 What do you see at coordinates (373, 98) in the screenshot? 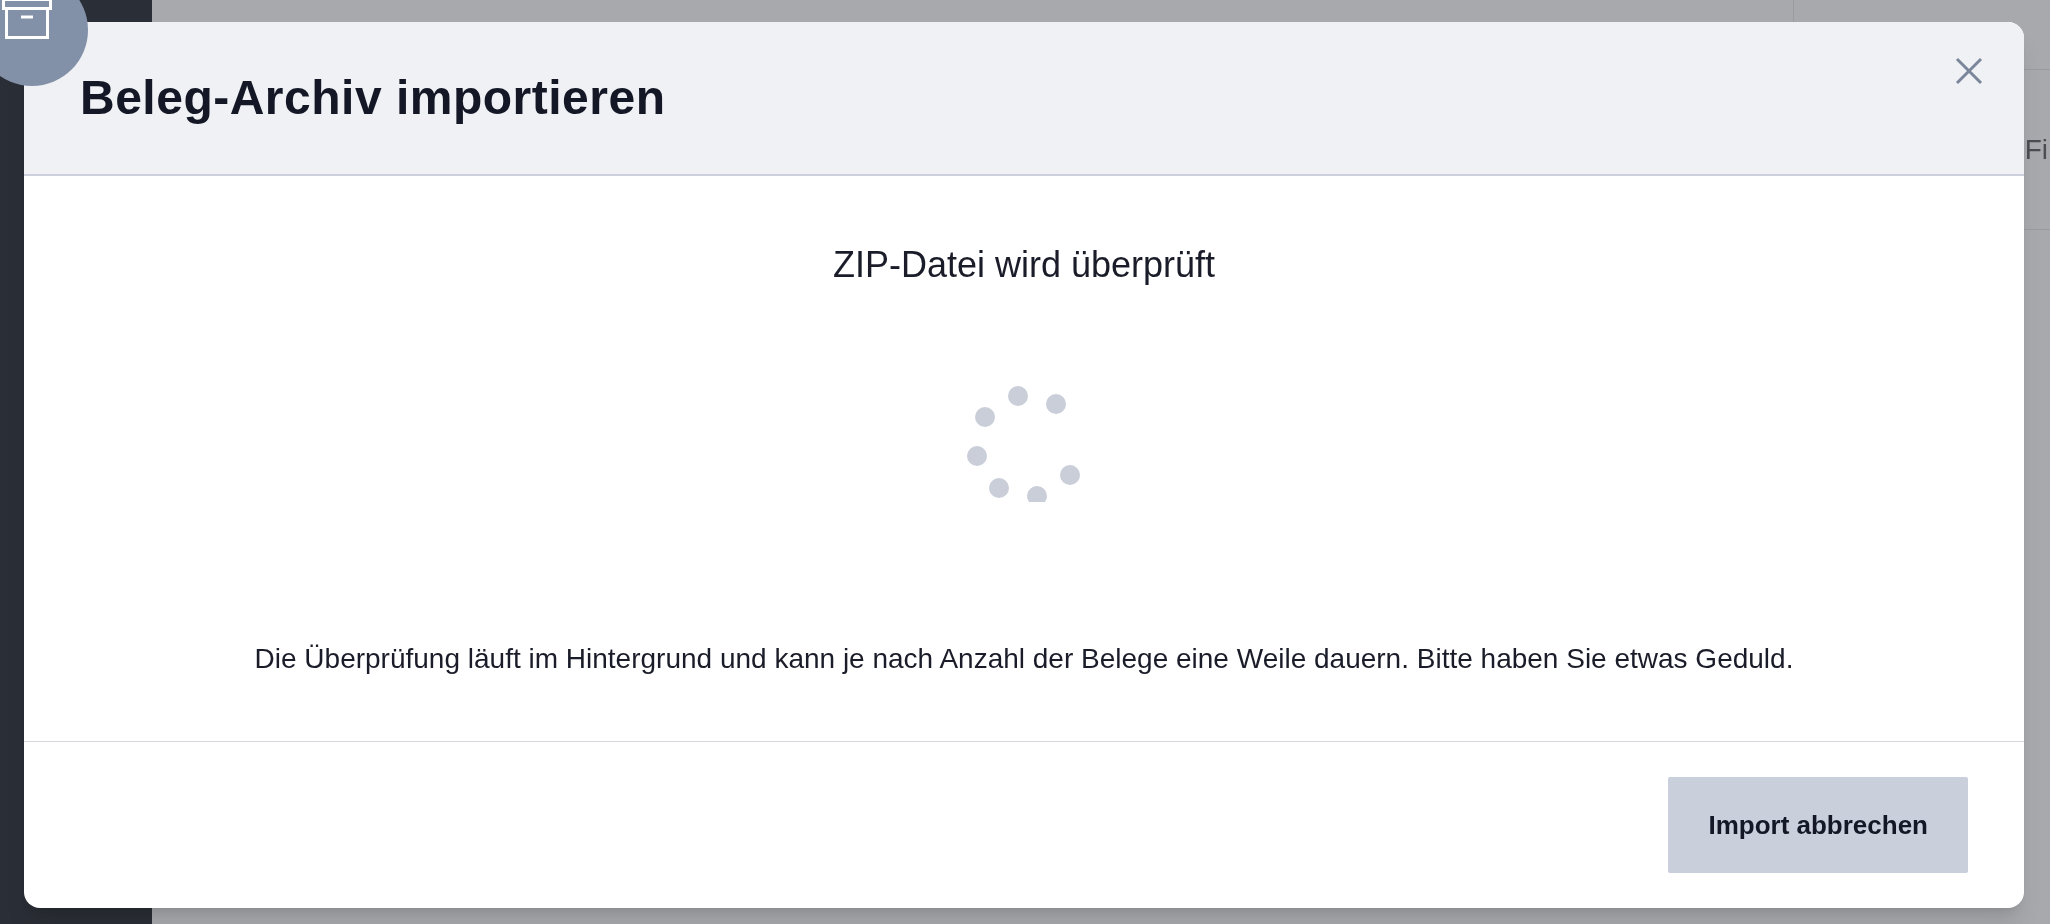
I see `dialog-title: Beleg-Archiv importieren` at bounding box center [373, 98].